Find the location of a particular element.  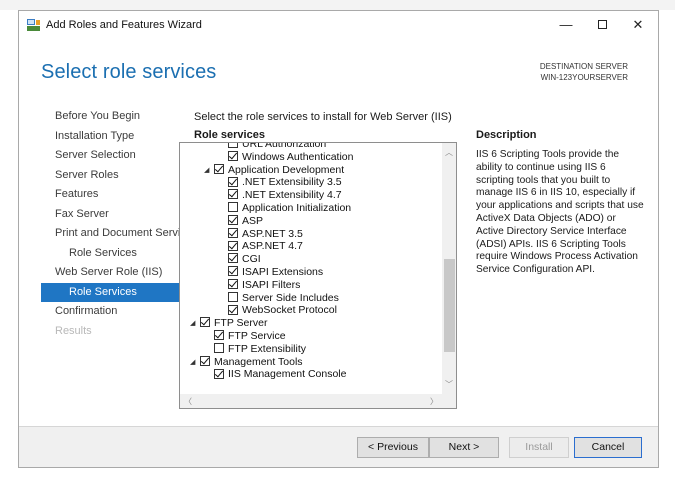

tree-item: ASP.NET 4.7 is located at coordinates (260, 246).